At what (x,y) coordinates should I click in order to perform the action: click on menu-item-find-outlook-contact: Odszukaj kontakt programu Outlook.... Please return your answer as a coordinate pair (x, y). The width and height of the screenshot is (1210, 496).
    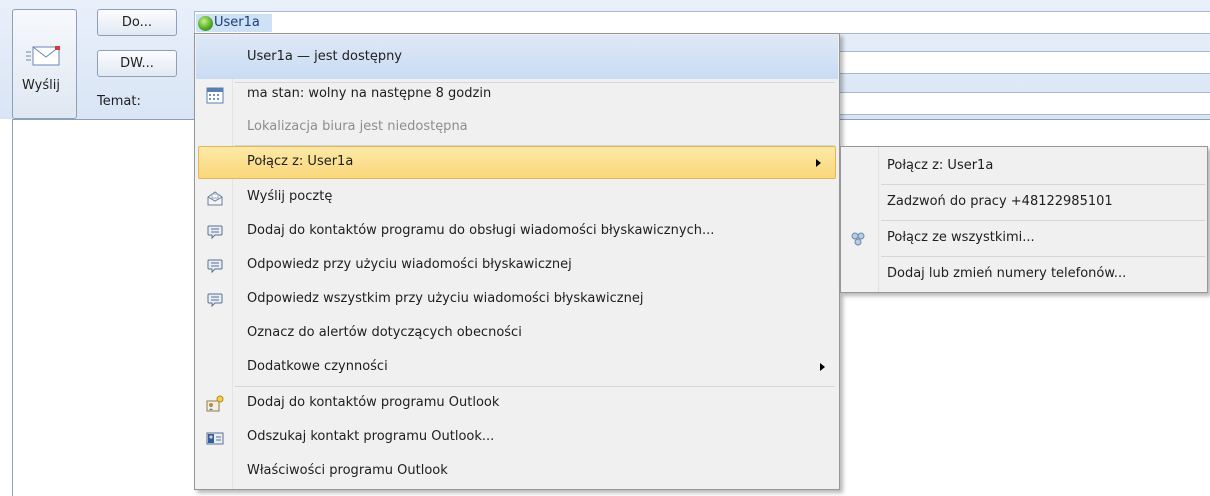
    Looking at the image, I should click on (517, 437).